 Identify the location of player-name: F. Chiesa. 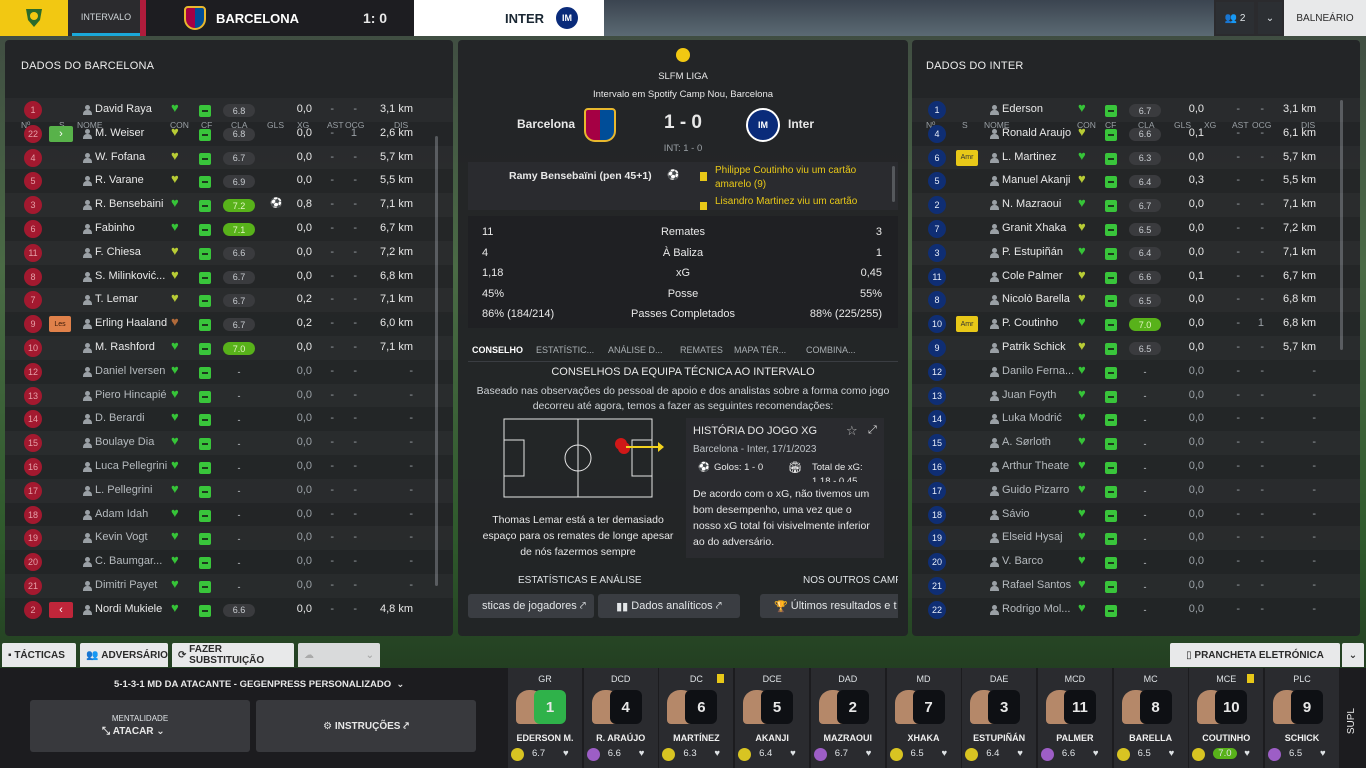
(134, 252).